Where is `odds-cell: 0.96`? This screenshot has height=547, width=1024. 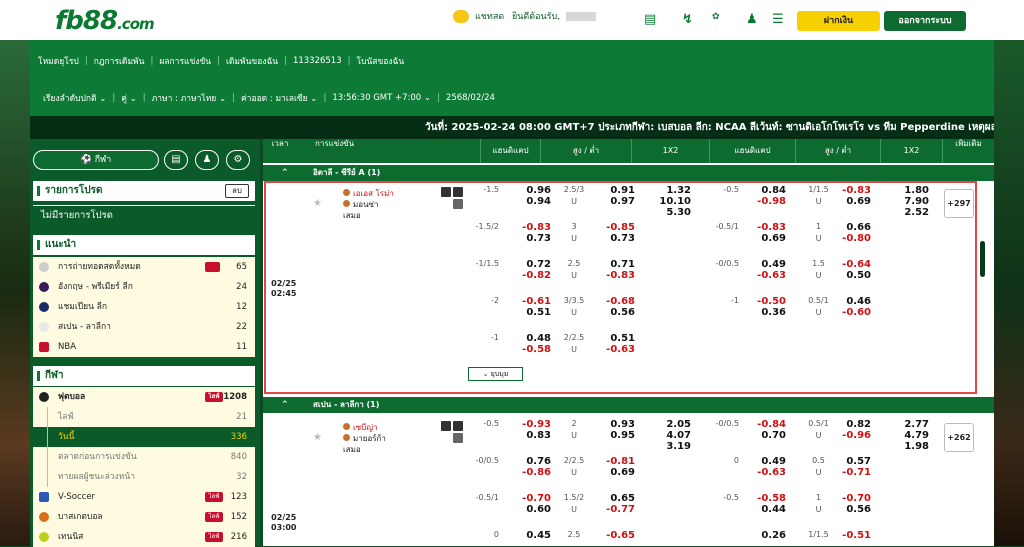
odds-cell: 0.96 is located at coordinates (532, 190).